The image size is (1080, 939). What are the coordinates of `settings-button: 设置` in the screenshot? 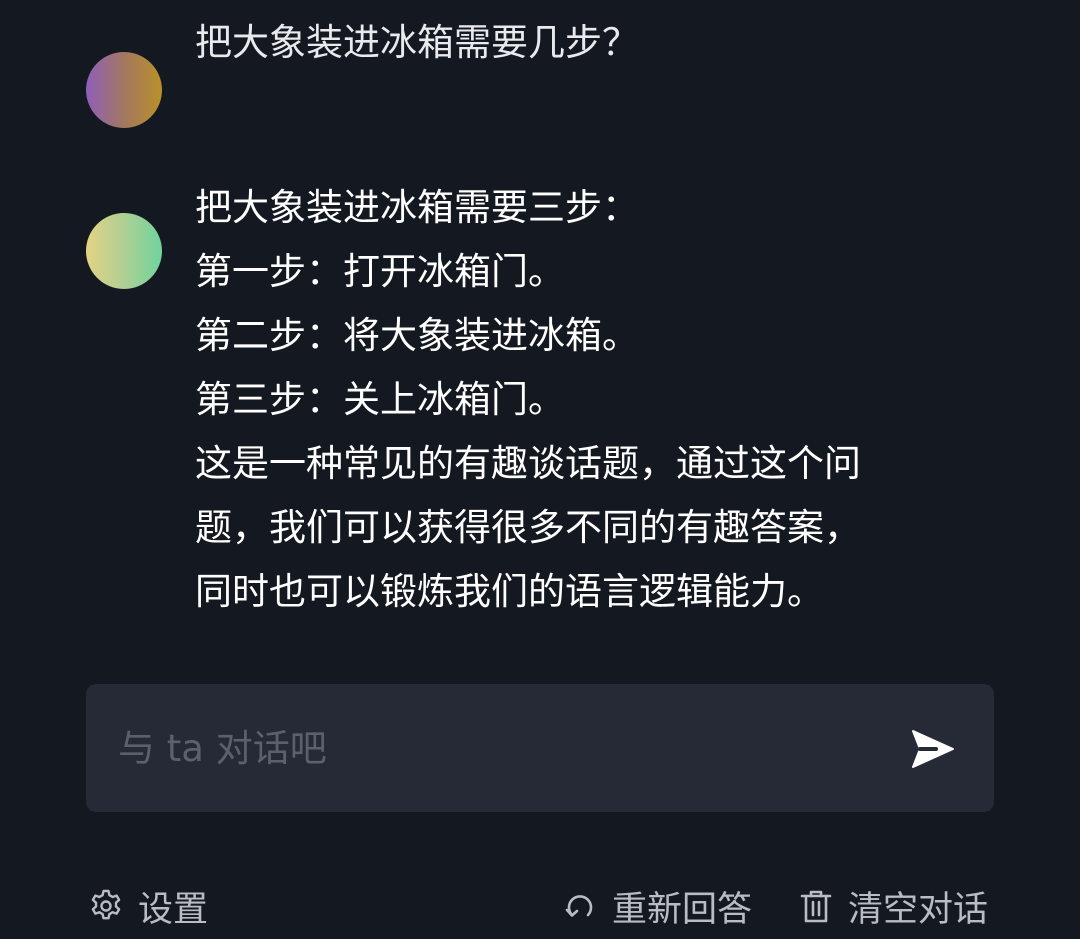 It's located at (147, 906).